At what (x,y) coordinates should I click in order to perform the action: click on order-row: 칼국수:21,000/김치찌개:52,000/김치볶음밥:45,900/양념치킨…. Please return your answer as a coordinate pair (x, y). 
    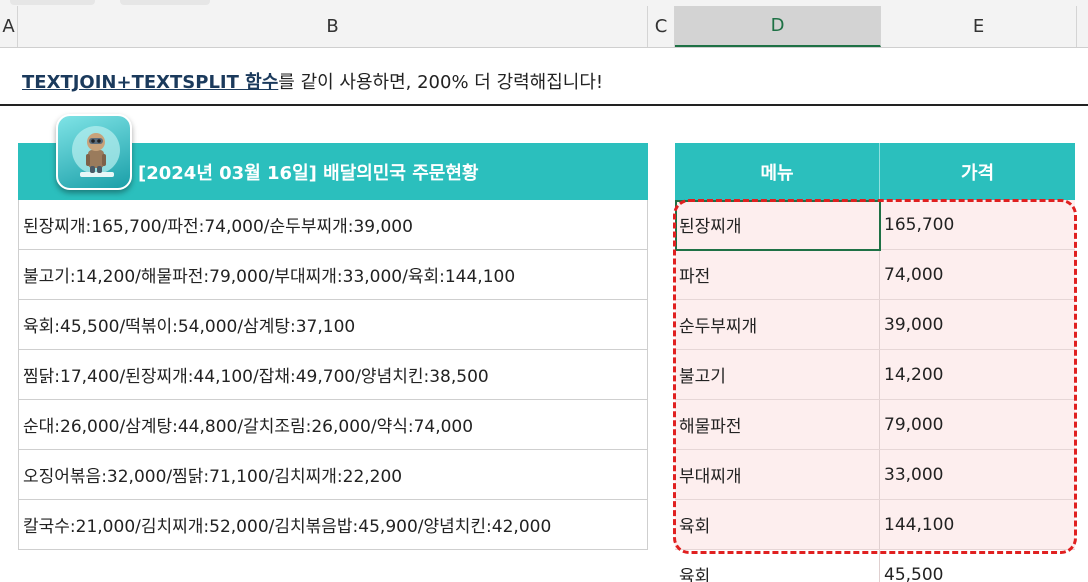
    Looking at the image, I should click on (333, 525).